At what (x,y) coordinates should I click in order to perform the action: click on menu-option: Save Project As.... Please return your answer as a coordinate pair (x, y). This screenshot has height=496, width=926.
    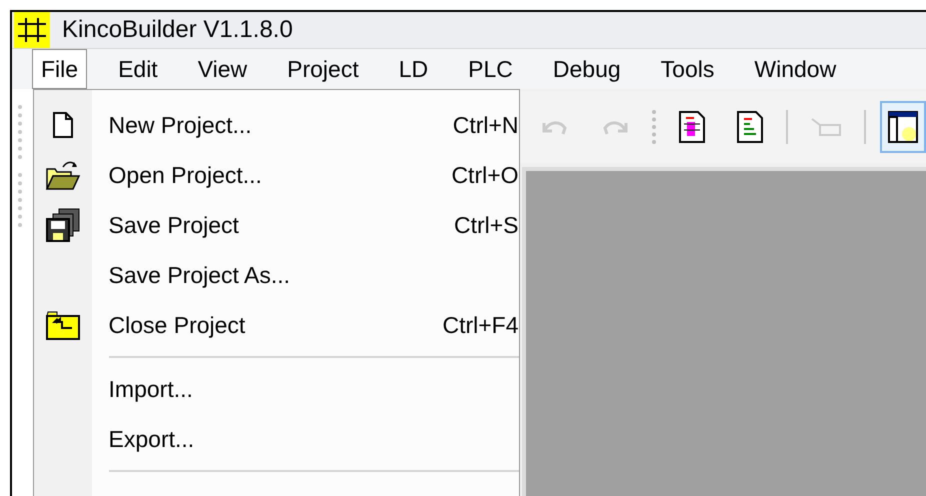
    Looking at the image, I should click on (276, 275).